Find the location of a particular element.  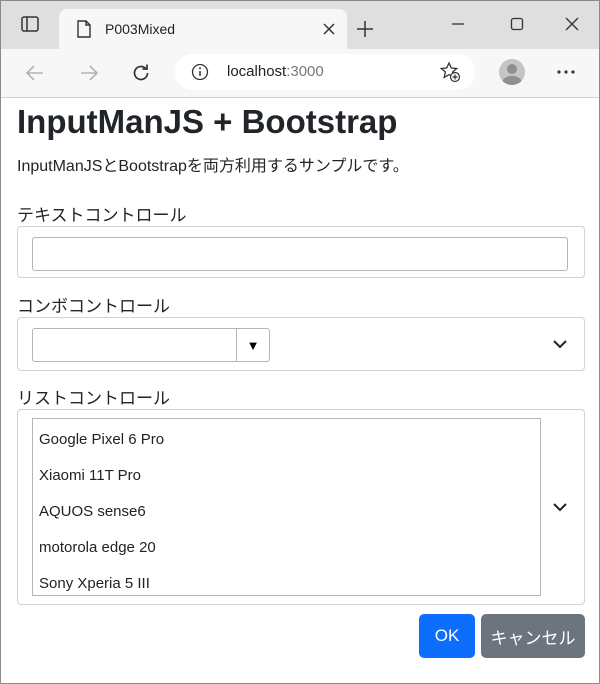

page-icon is located at coordinates (84, 31).